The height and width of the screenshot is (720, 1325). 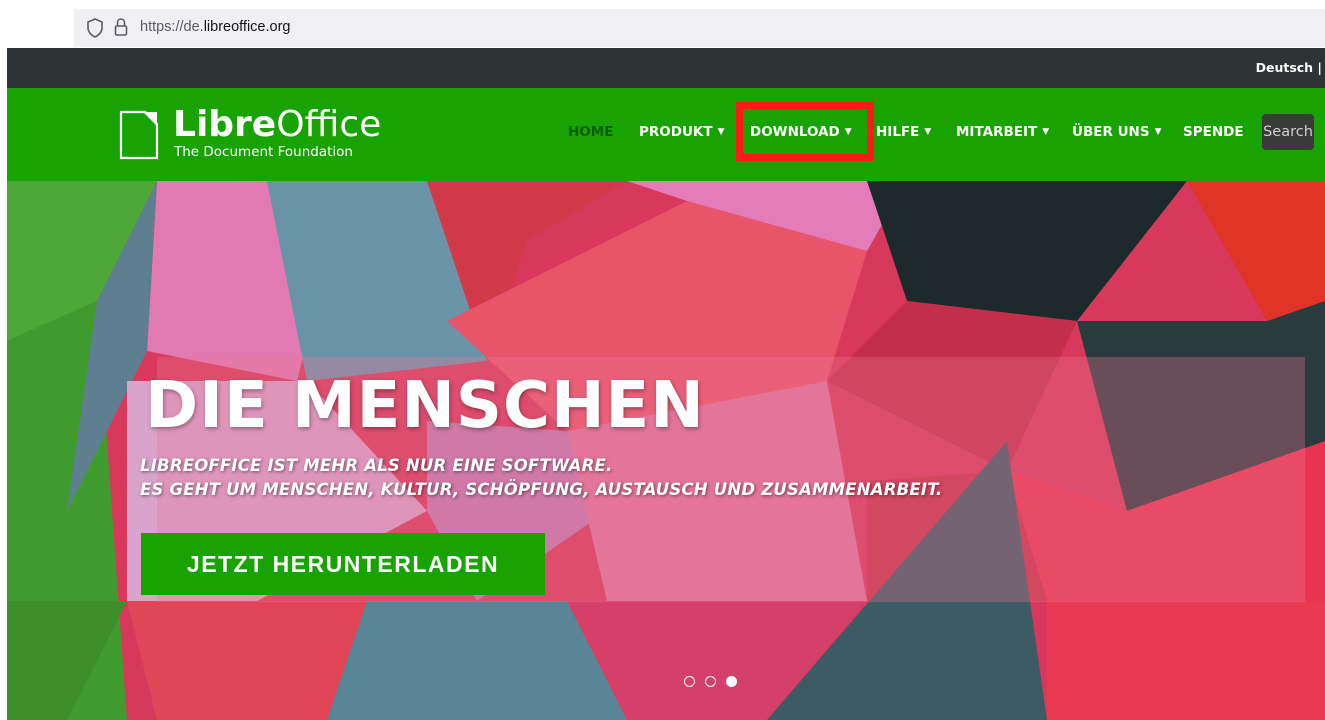 I want to click on nav-item-ueber-uns-label: ÜBER UNS, so click(x=1111, y=132).